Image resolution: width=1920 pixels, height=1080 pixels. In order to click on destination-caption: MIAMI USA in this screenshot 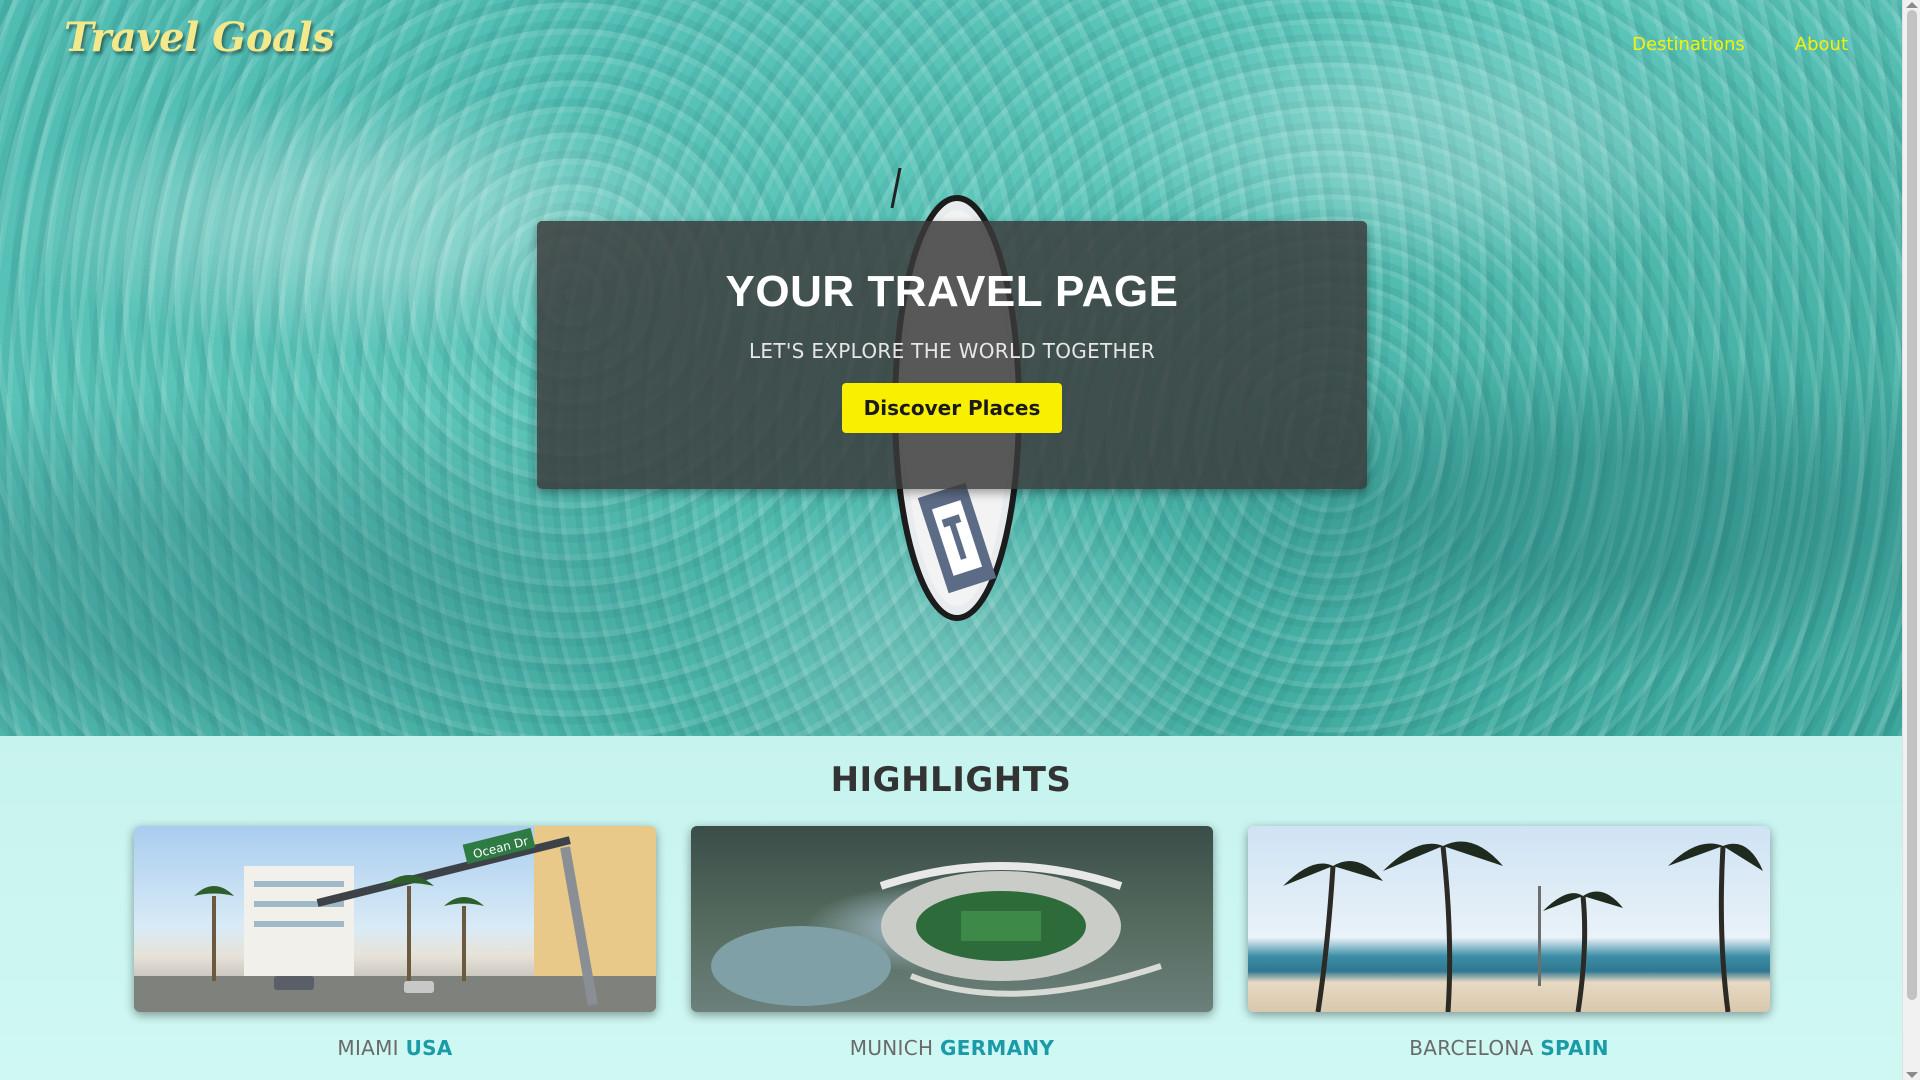, I will do `click(395, 1048)`.